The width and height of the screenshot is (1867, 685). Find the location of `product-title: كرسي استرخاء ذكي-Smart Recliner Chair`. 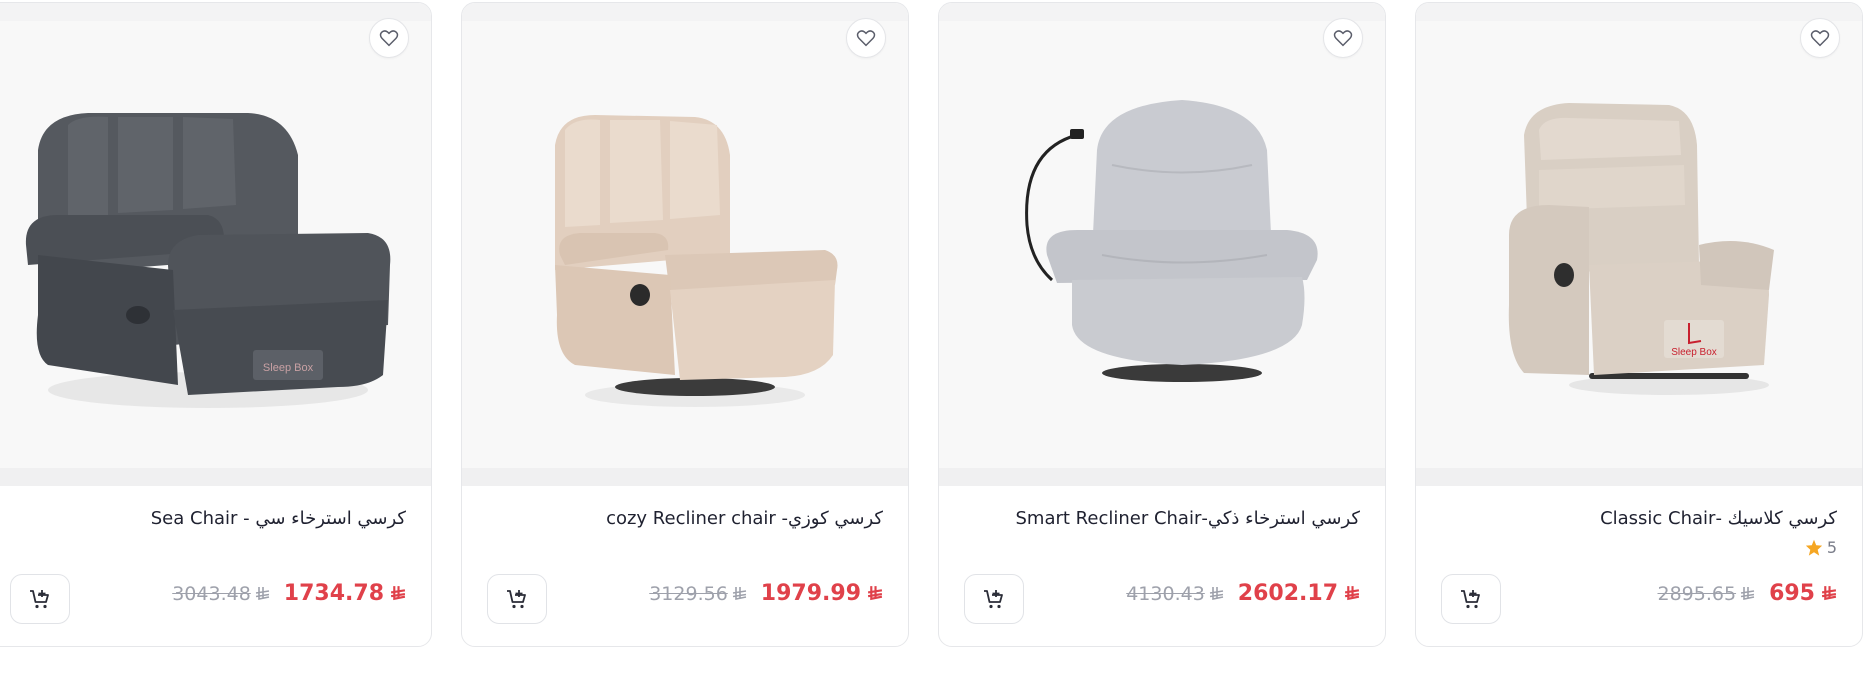

product-title: كرسي استرخاء ذكي-Smart Recliner Chair is located at coordinates (1160, 518).